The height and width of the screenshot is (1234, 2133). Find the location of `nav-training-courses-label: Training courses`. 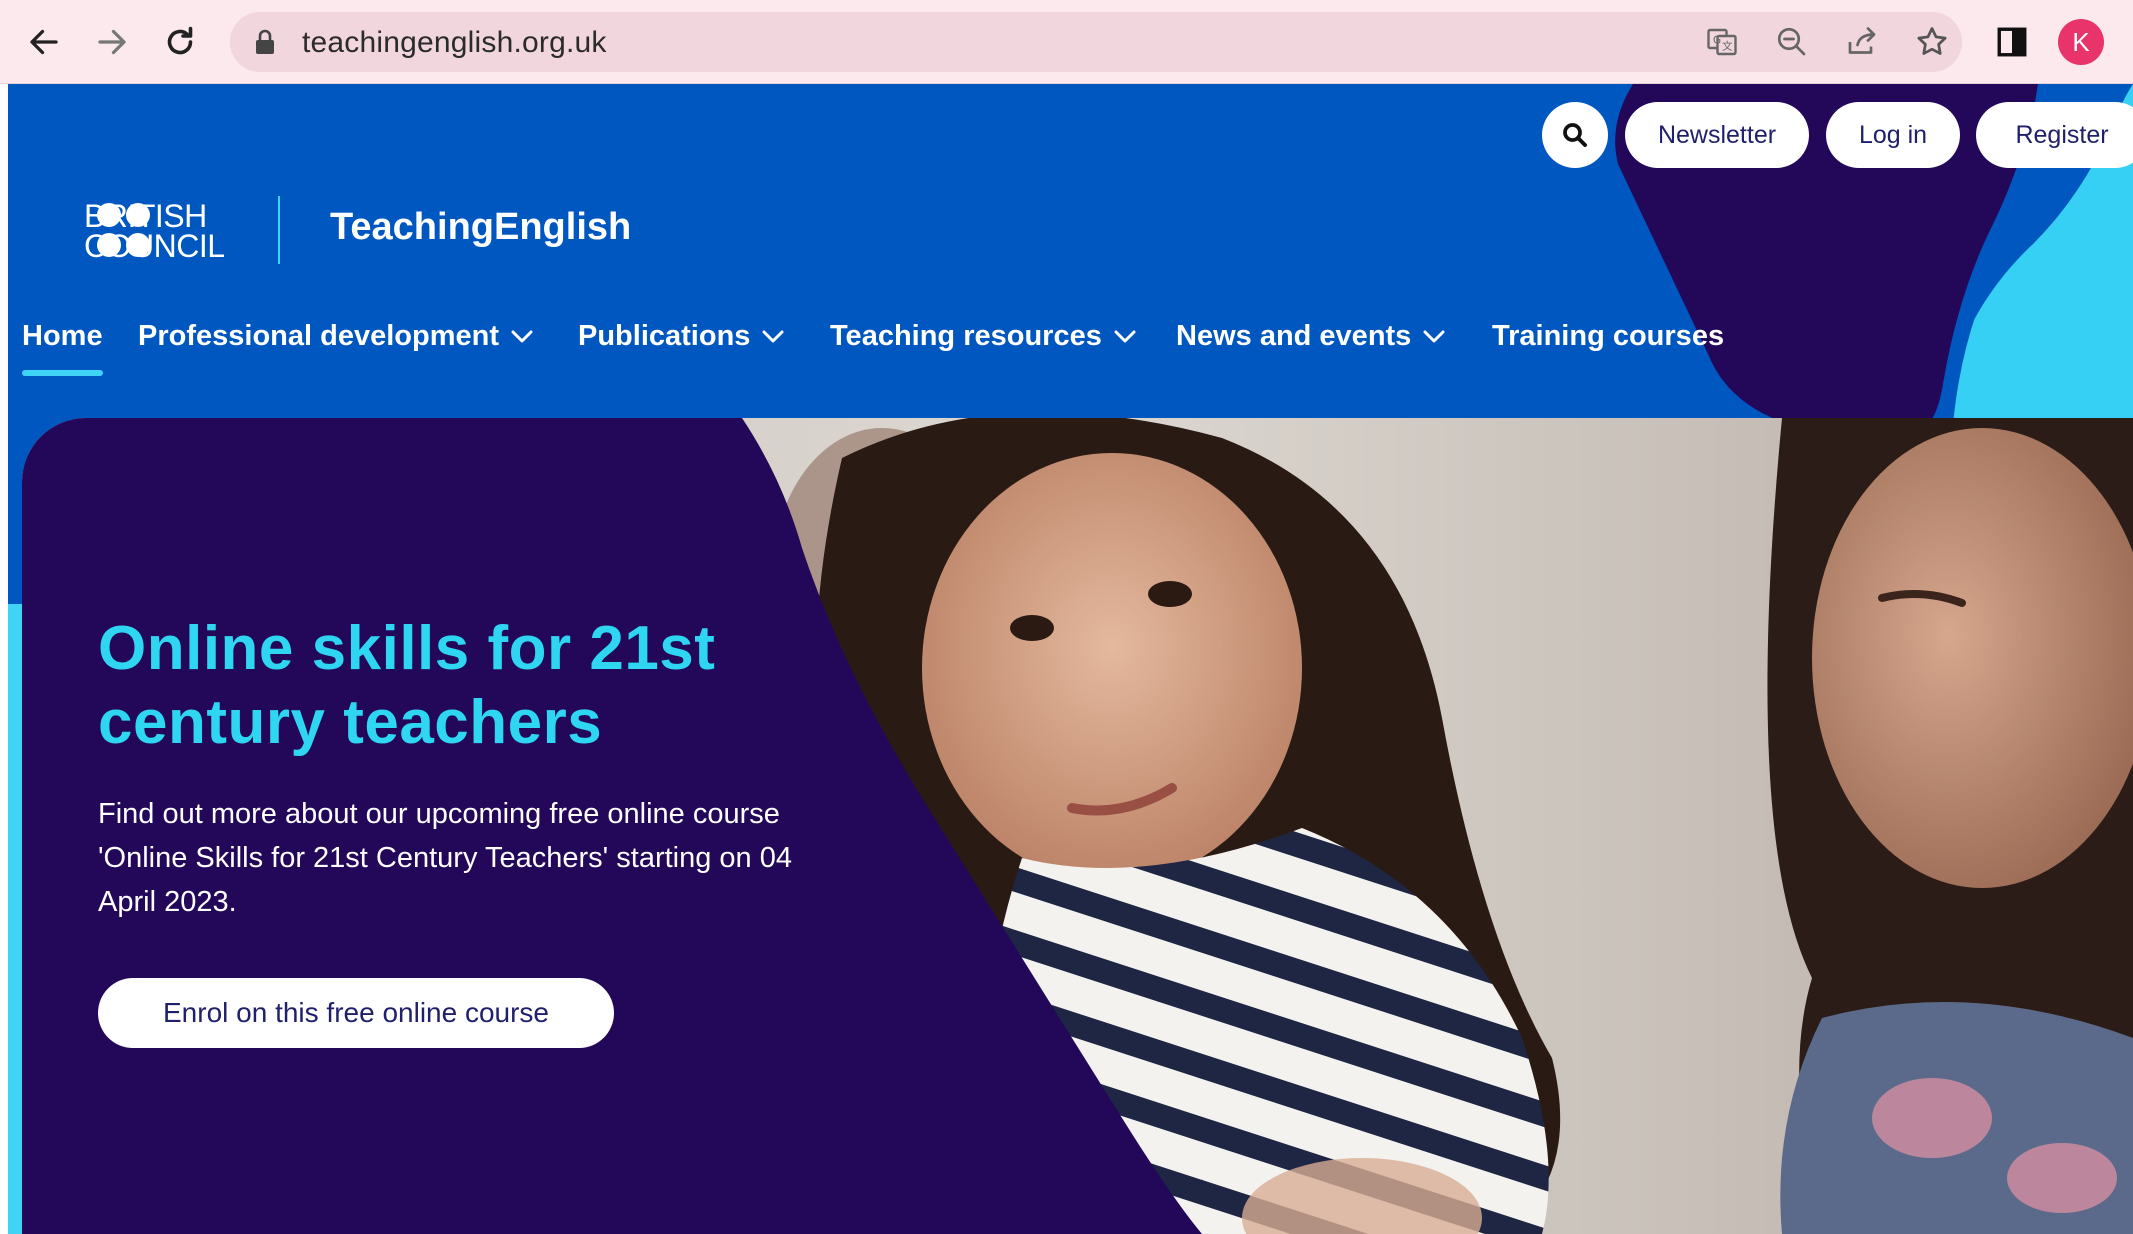

nav-training-courses-label: Training courses is located at coordinates (1608, 336).